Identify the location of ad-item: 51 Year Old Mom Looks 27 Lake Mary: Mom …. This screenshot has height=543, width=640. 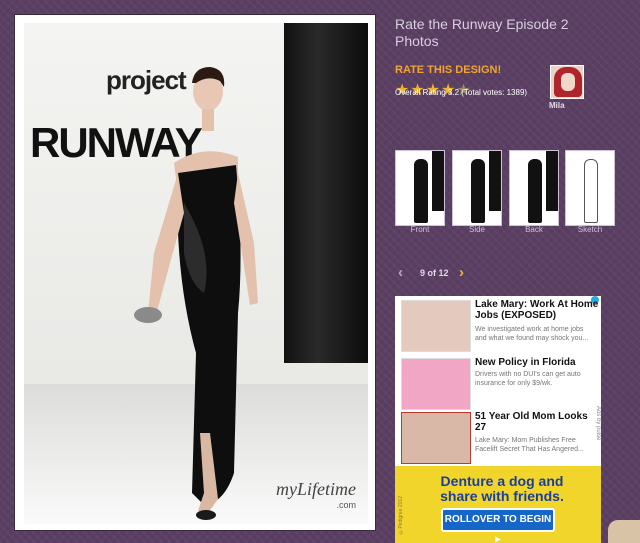
(501, 438).